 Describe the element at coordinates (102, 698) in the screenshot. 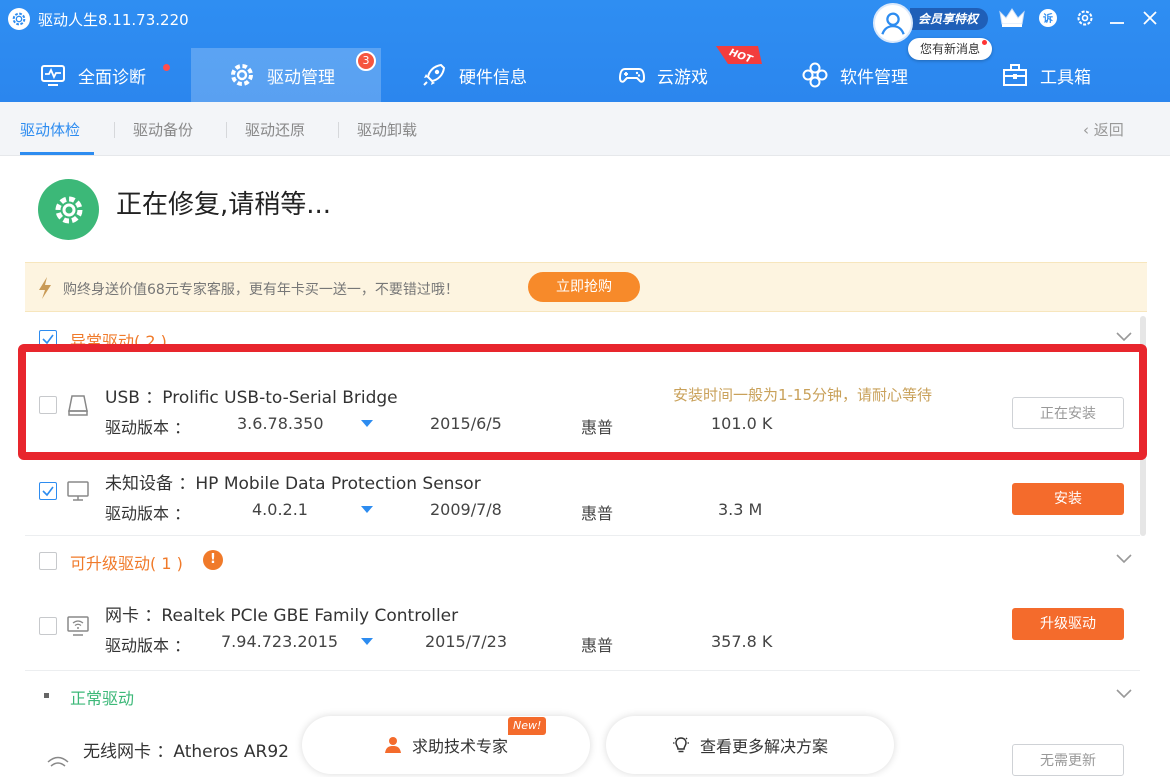

I see `section-title: 正常驱动` at that location.